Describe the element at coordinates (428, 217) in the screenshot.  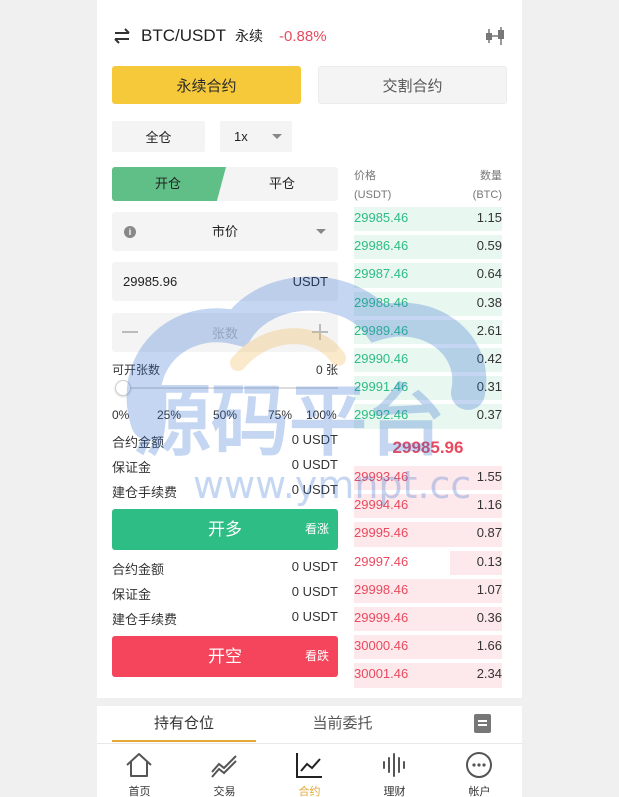
I see `orderbook-row: 29985.46 1.15` at that location.